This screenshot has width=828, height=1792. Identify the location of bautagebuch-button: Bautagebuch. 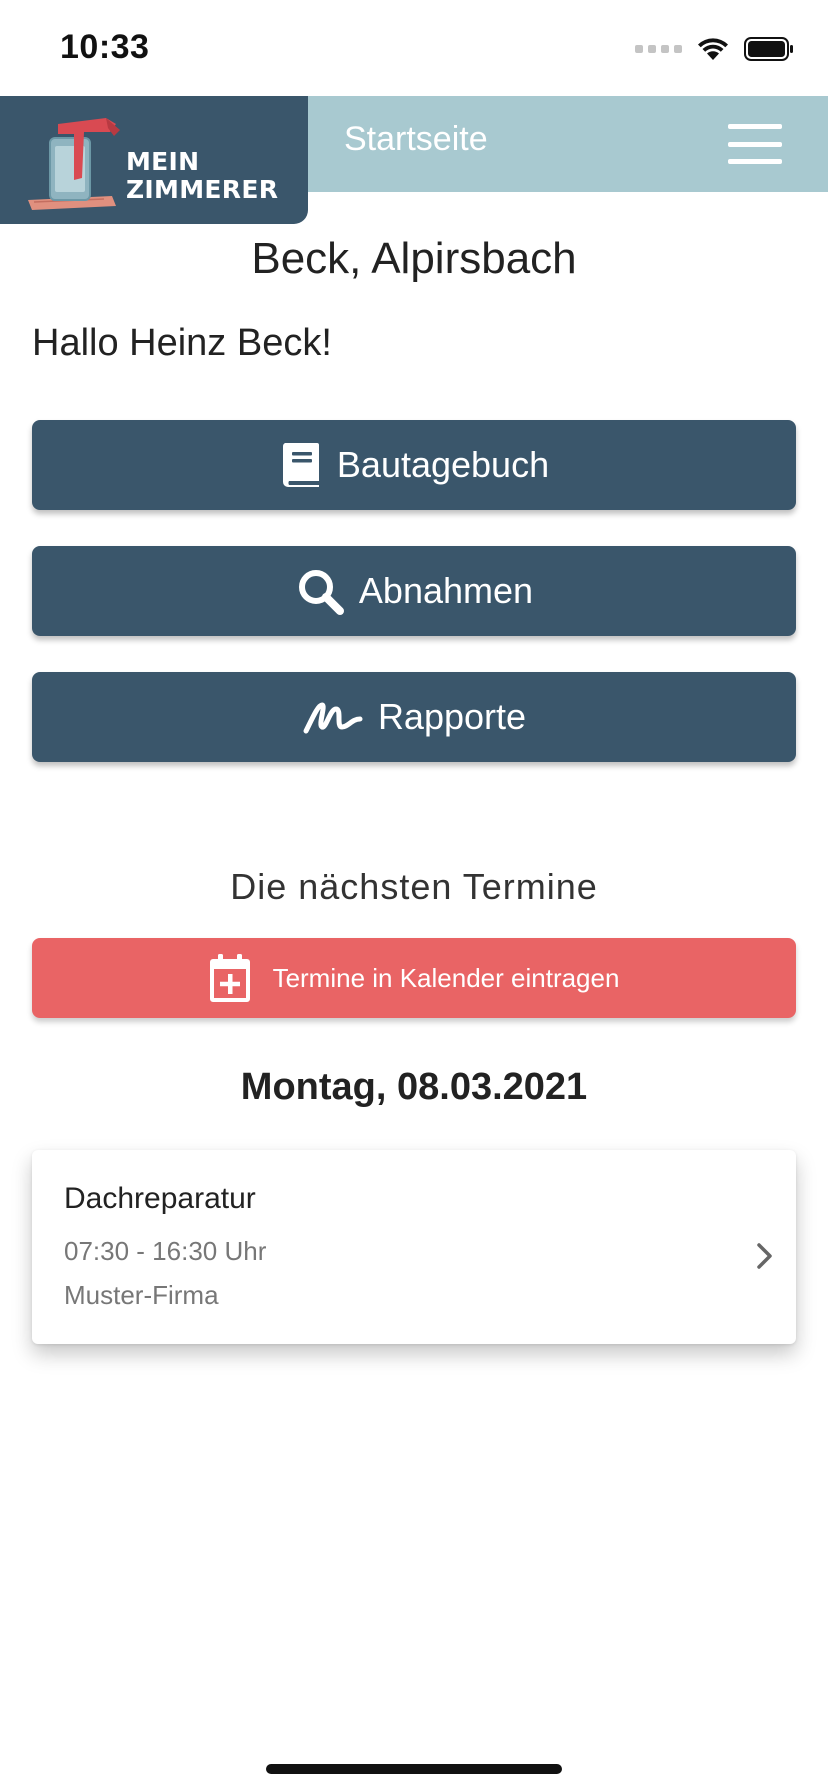
(414, 465).